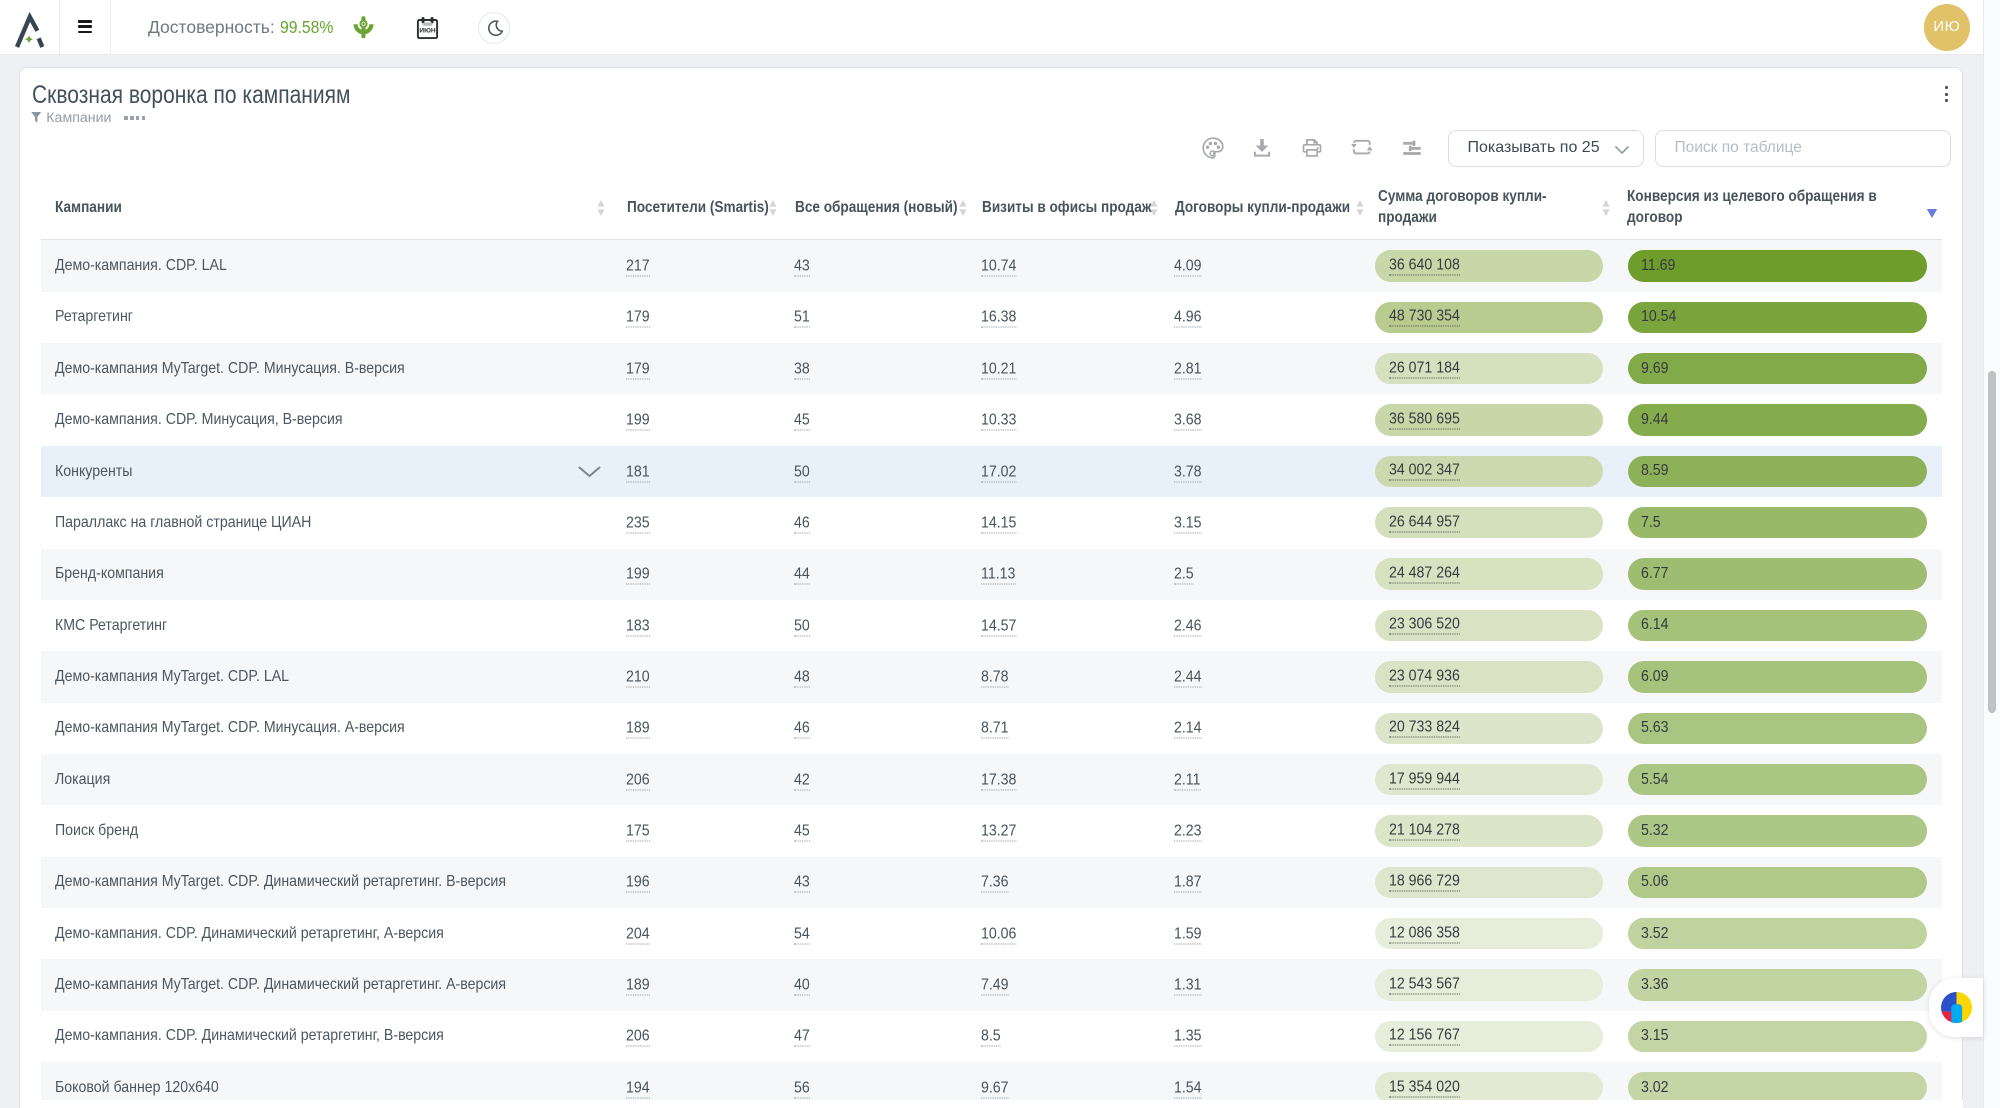 The height and width of the screenshot is (1108, 2000). I want to click on svg-text: ИЮН, so click(427, 30).